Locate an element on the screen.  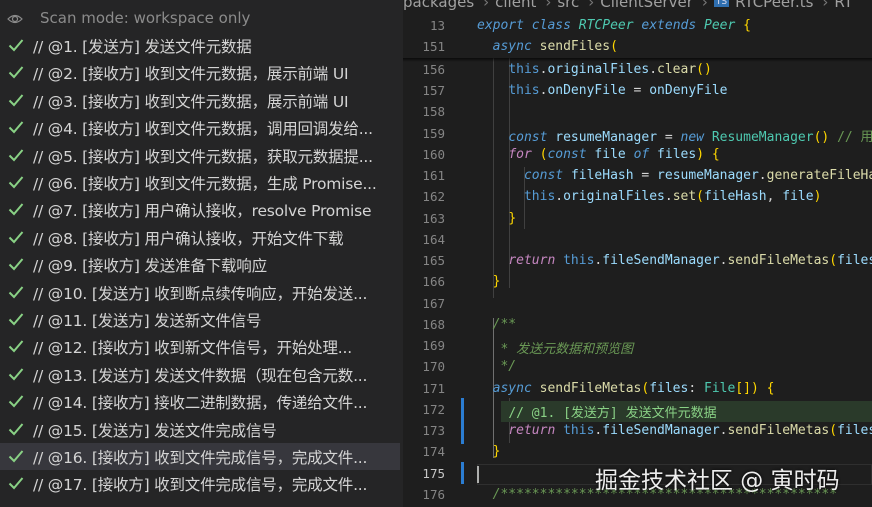
line-number: 167 is located at coordinates (433, 303).